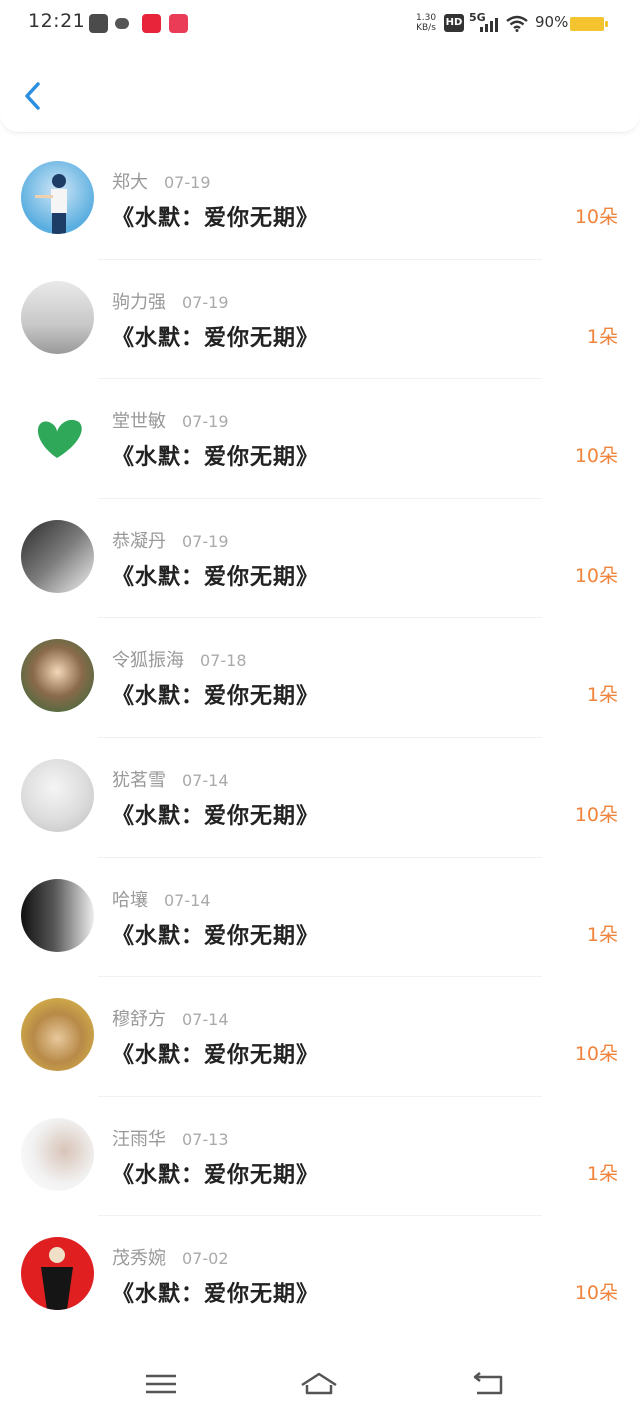 This screenshot has height=1428, width=640. Describe the element at coordinates (170, 422) in the screenshot. I see `sender-name: 堂世敏 07-19` at that location.